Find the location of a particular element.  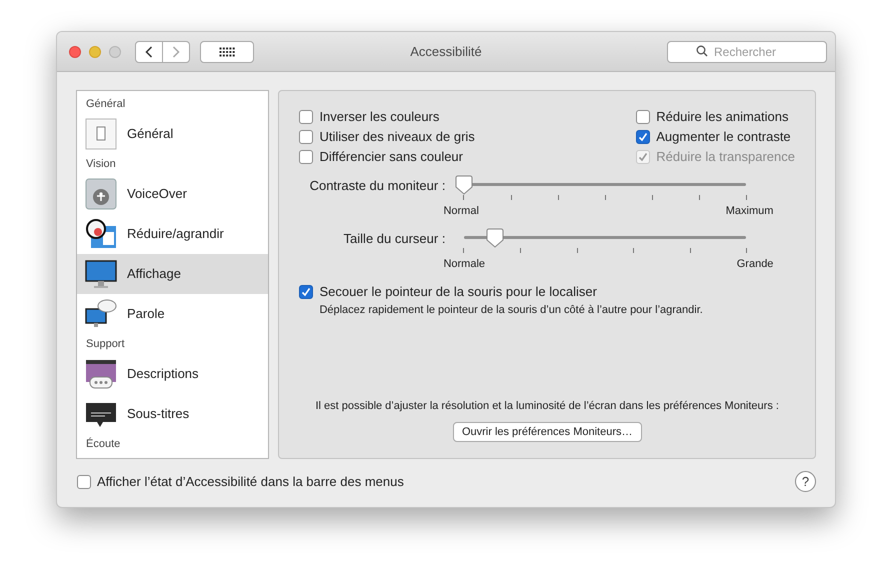

slider-label: Contraste du moniteur : is located at coordinates (377, 186).